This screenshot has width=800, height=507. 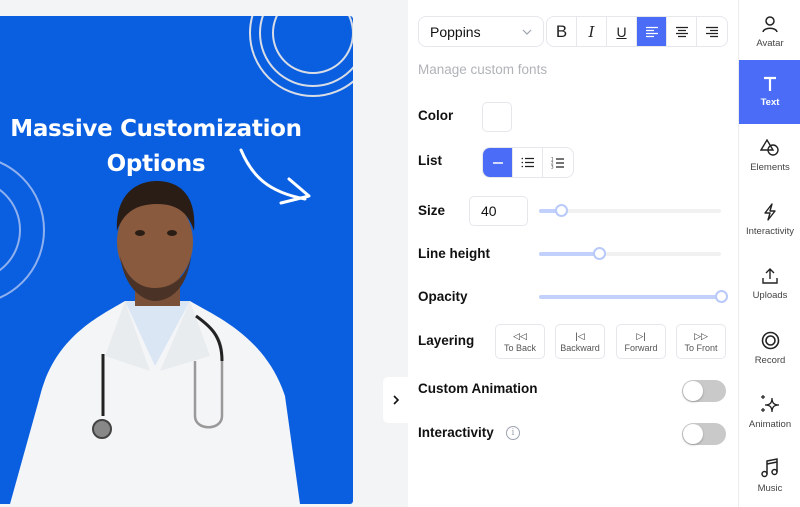 What do you see at coordinates (630, 210) in the screenshot?
I see `font-size-slider` at bounding box center [630, 210].